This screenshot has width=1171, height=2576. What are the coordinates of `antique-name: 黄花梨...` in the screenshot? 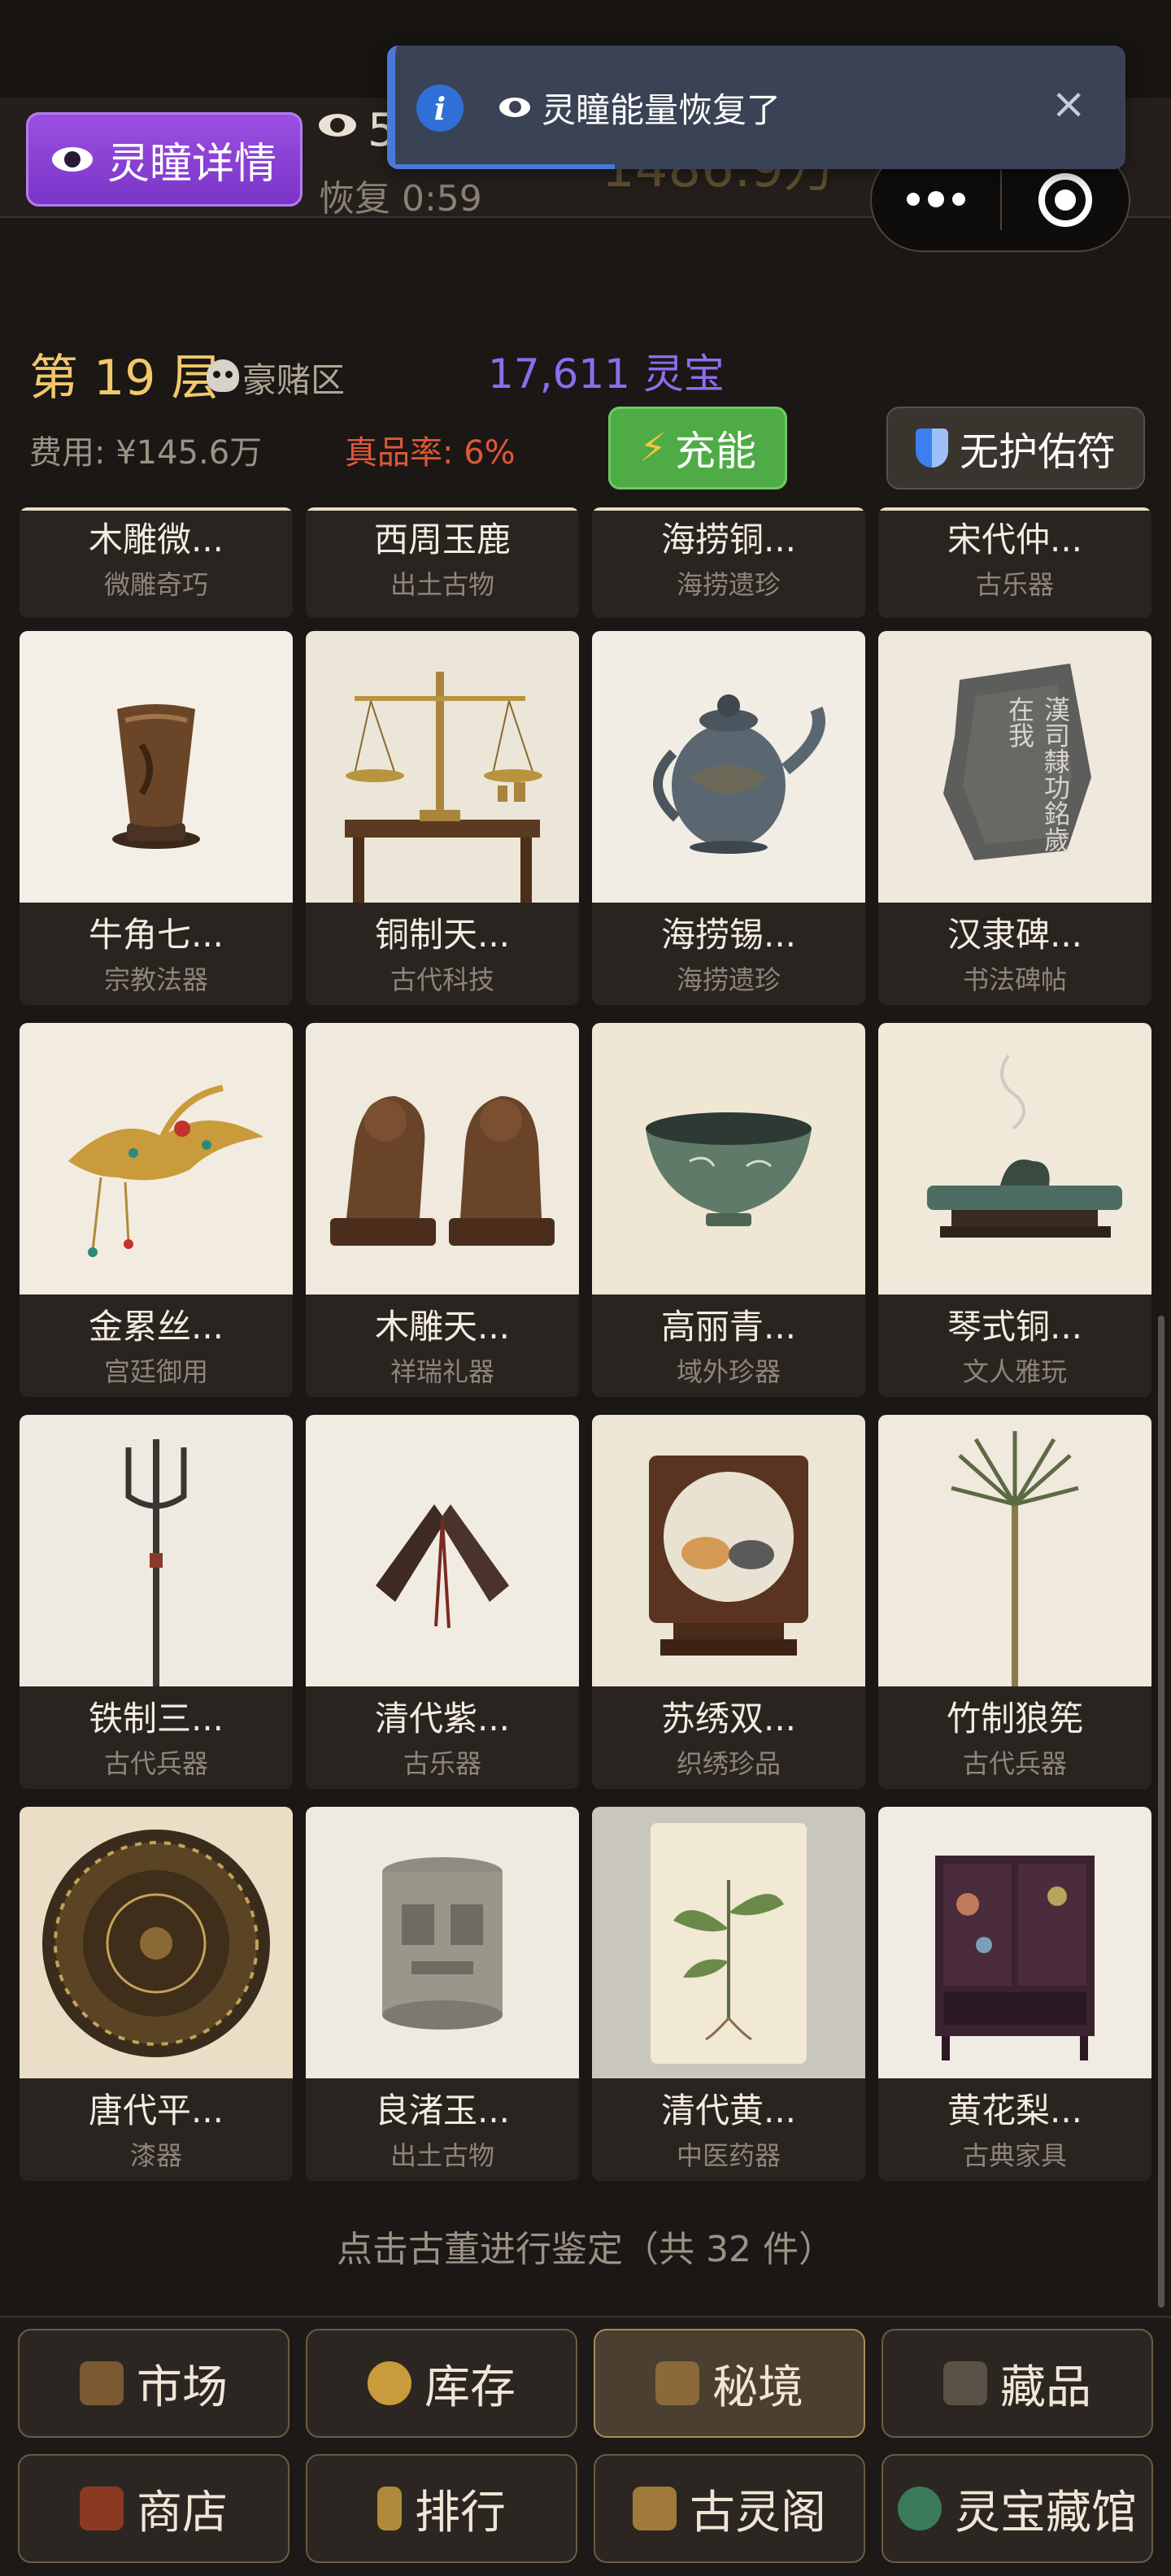 It's located at (1015, 2110).